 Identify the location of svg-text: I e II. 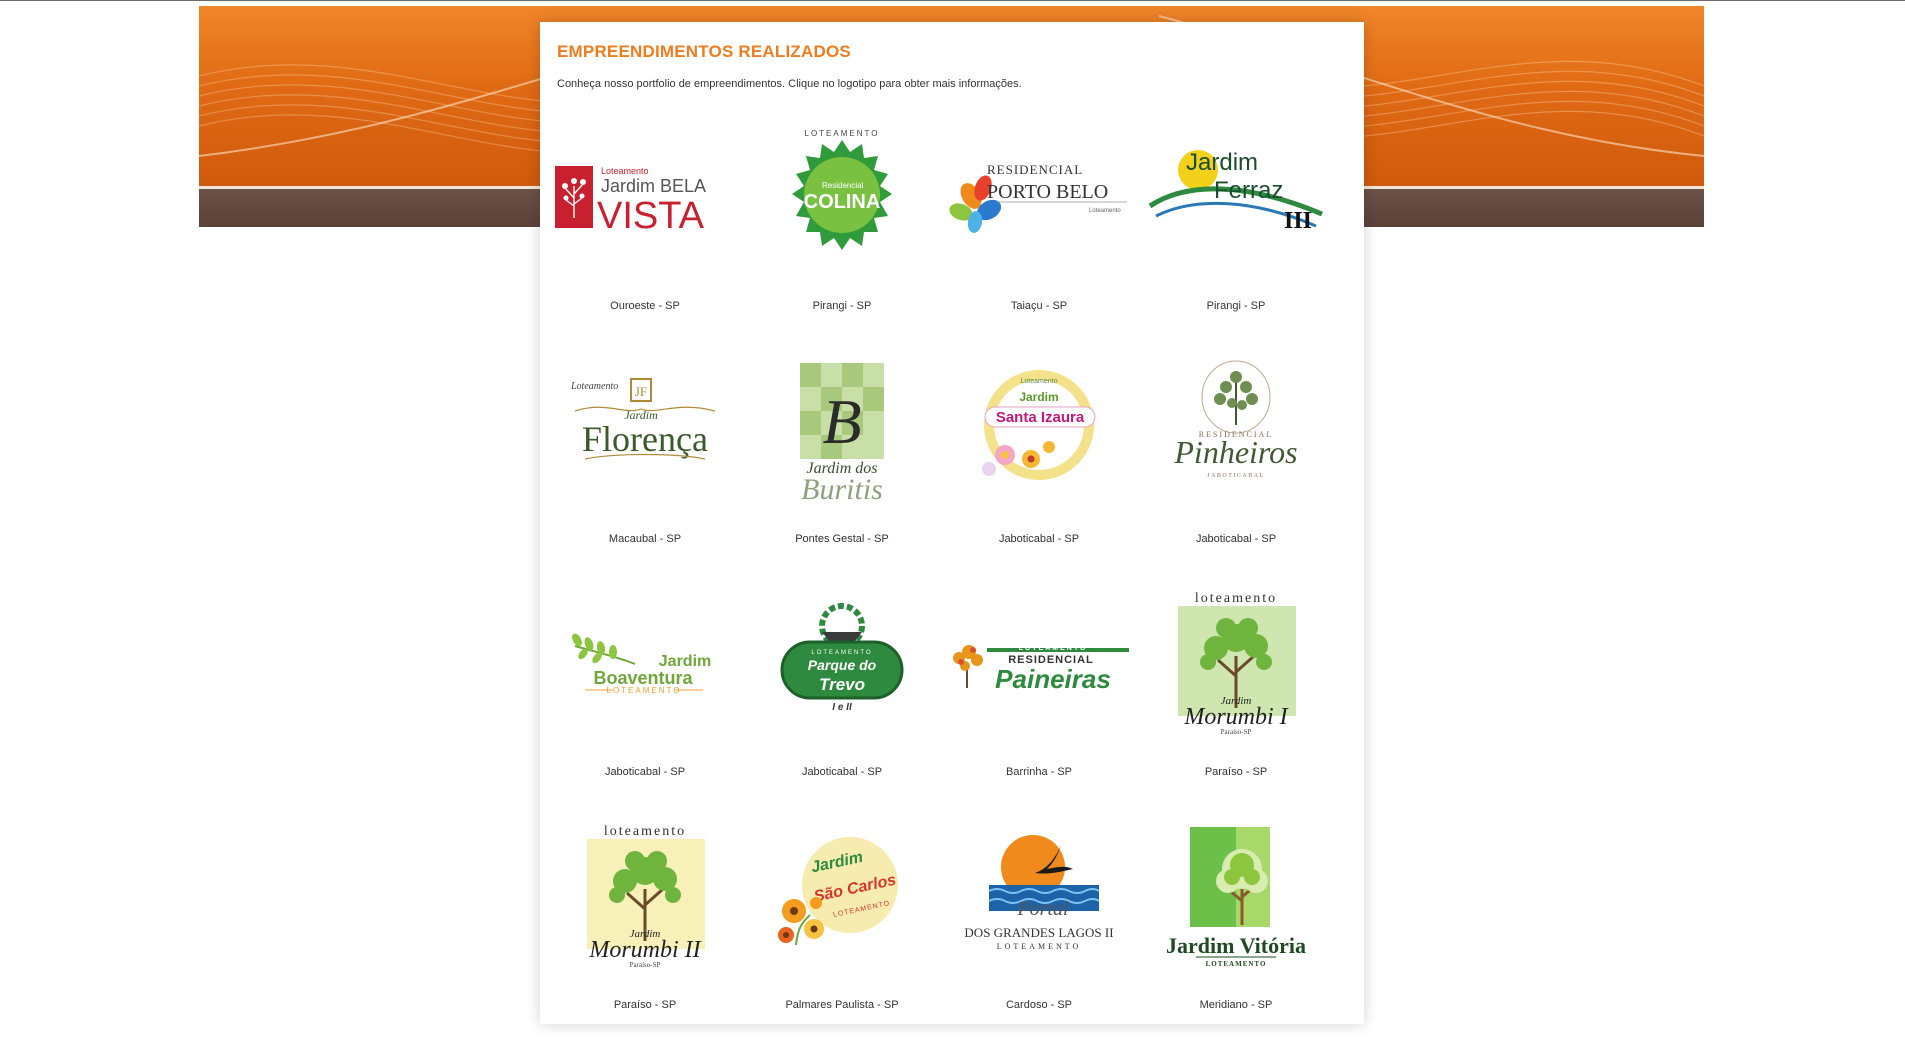
(842, 707).